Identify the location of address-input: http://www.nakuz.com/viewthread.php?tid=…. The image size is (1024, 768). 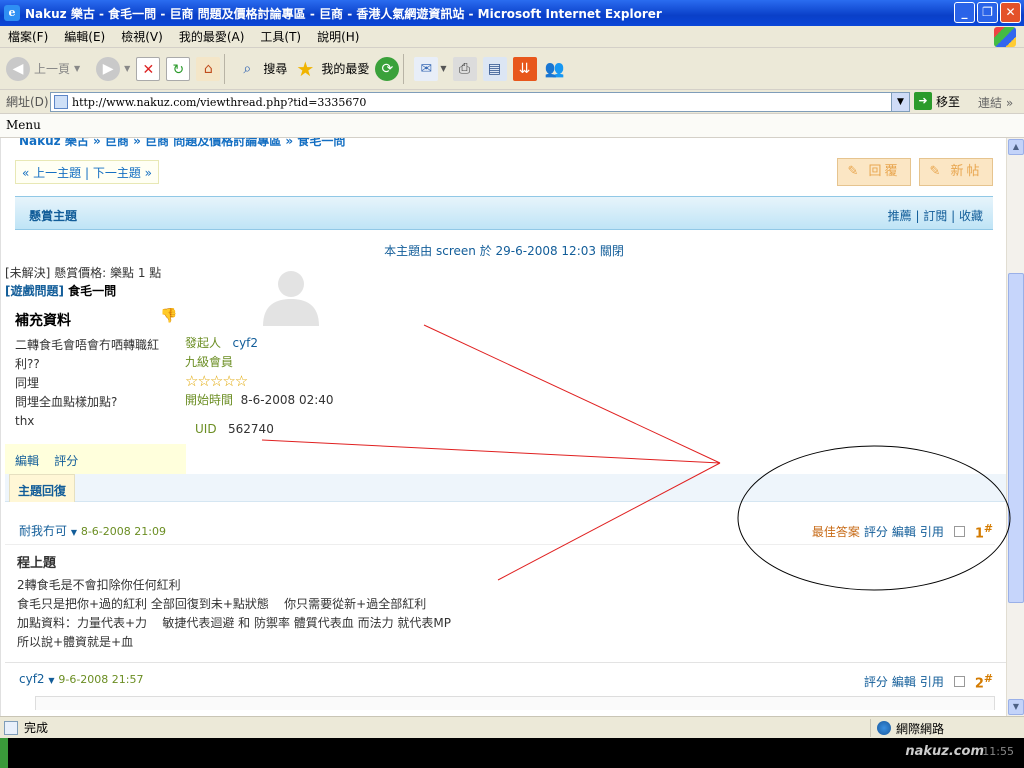
(480, 102).